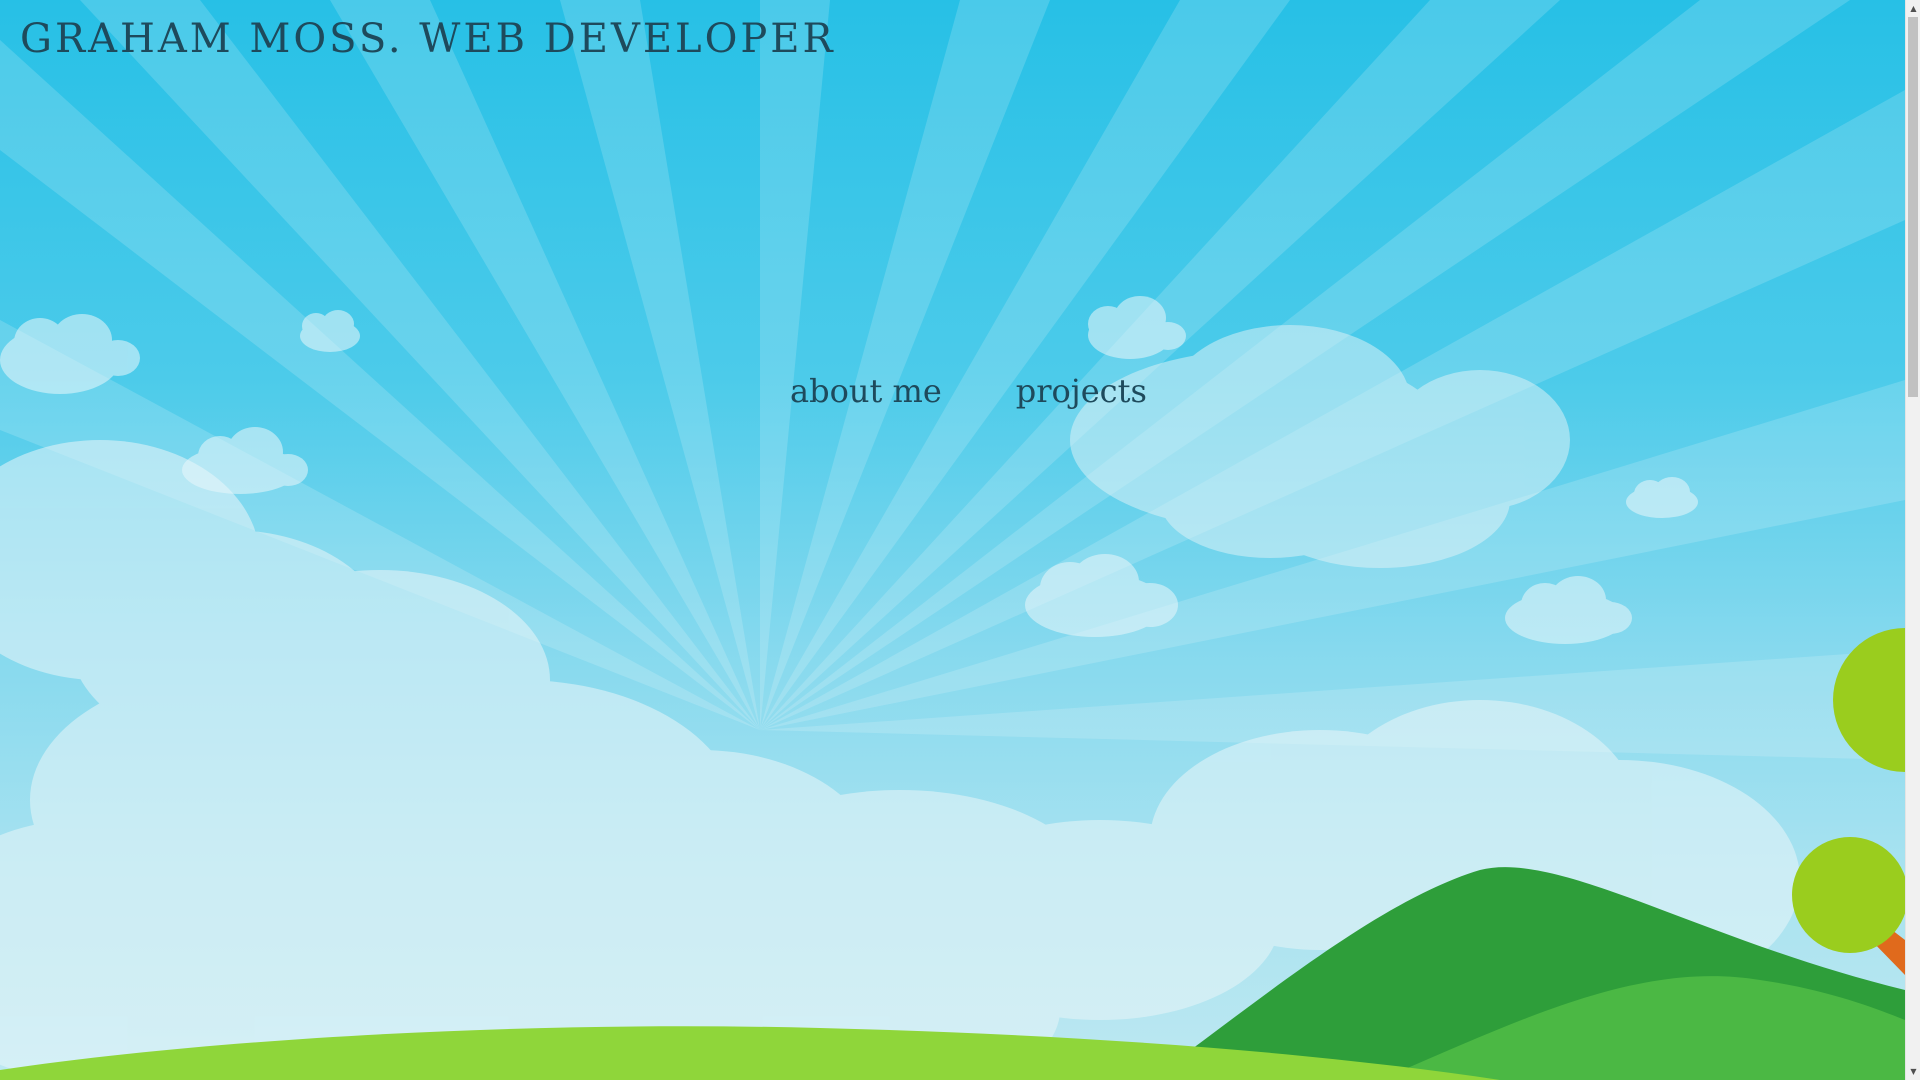 This screenshot has width=1920, height=1080. What do you see at coordinates (428, 39) in the screenshot?
I see `site-title: GRAHAM MOSS. WEB DEVELOPER` at bounding box center [428, 39].